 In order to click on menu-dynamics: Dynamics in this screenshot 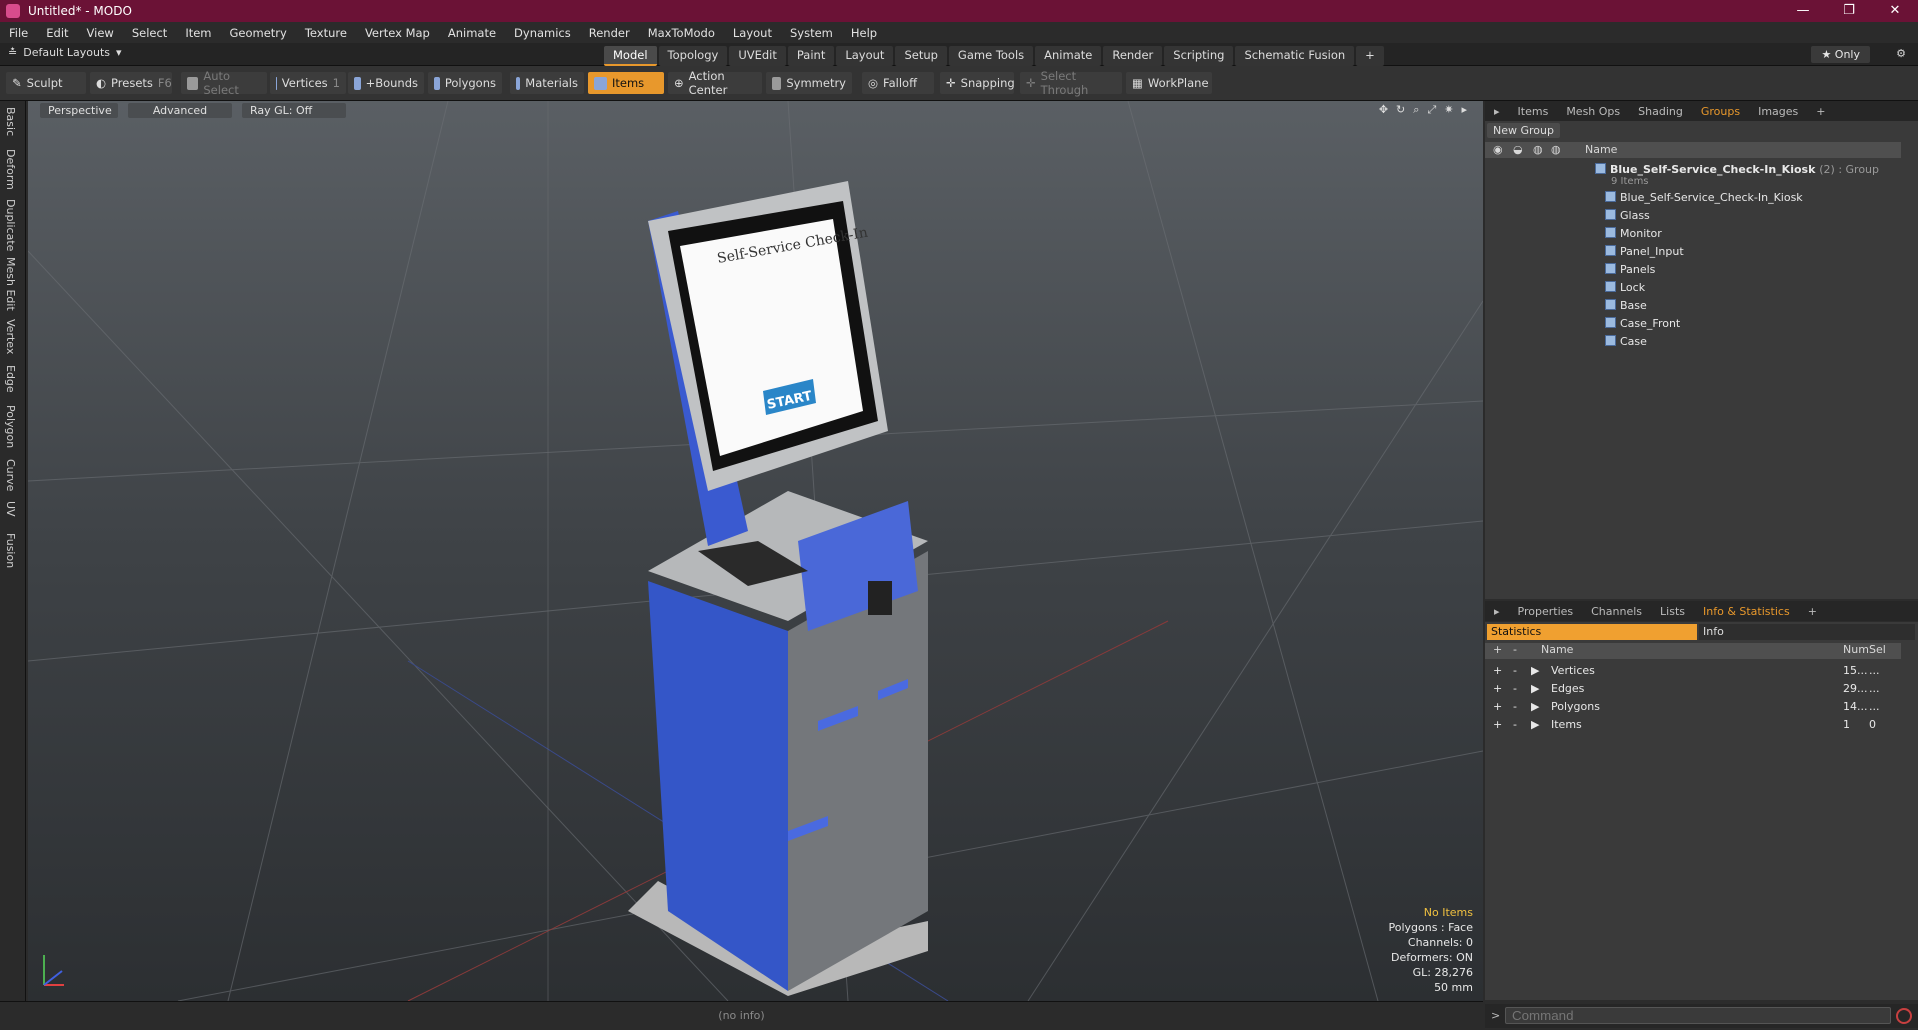, I will do `click(542, 33)`.